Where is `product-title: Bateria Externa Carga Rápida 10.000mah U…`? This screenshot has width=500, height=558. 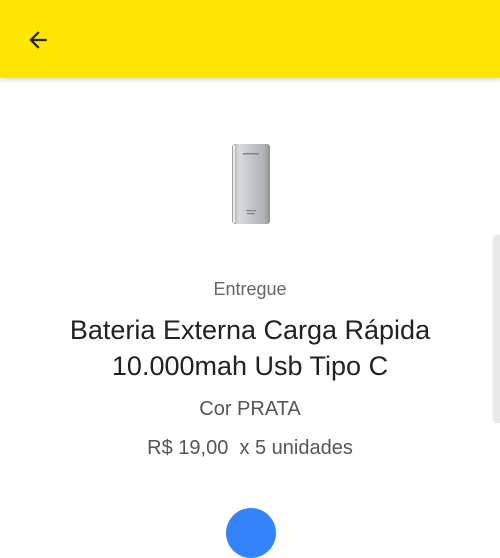
product-title: Bateria Externa Carga Rápida 10.000mah U… is located at coordinates (250, 348).